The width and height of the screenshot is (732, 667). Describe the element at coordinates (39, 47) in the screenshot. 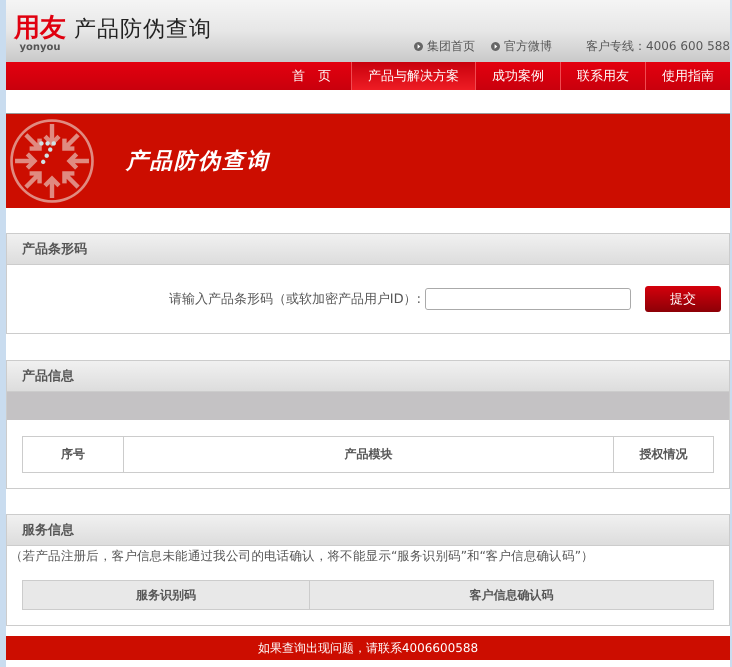

I see `logo-subtext: yonyou` at that location.